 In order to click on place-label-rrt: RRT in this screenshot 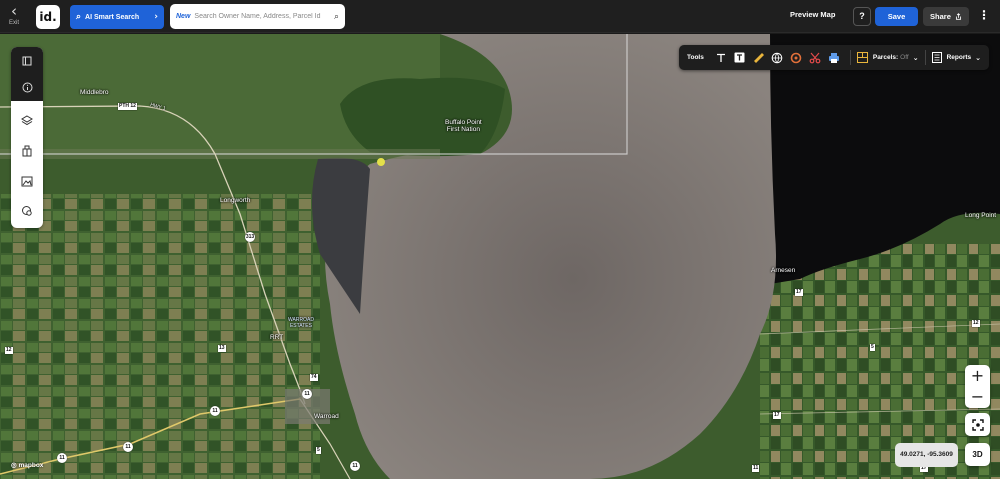, I will do `click(277, 337)`.